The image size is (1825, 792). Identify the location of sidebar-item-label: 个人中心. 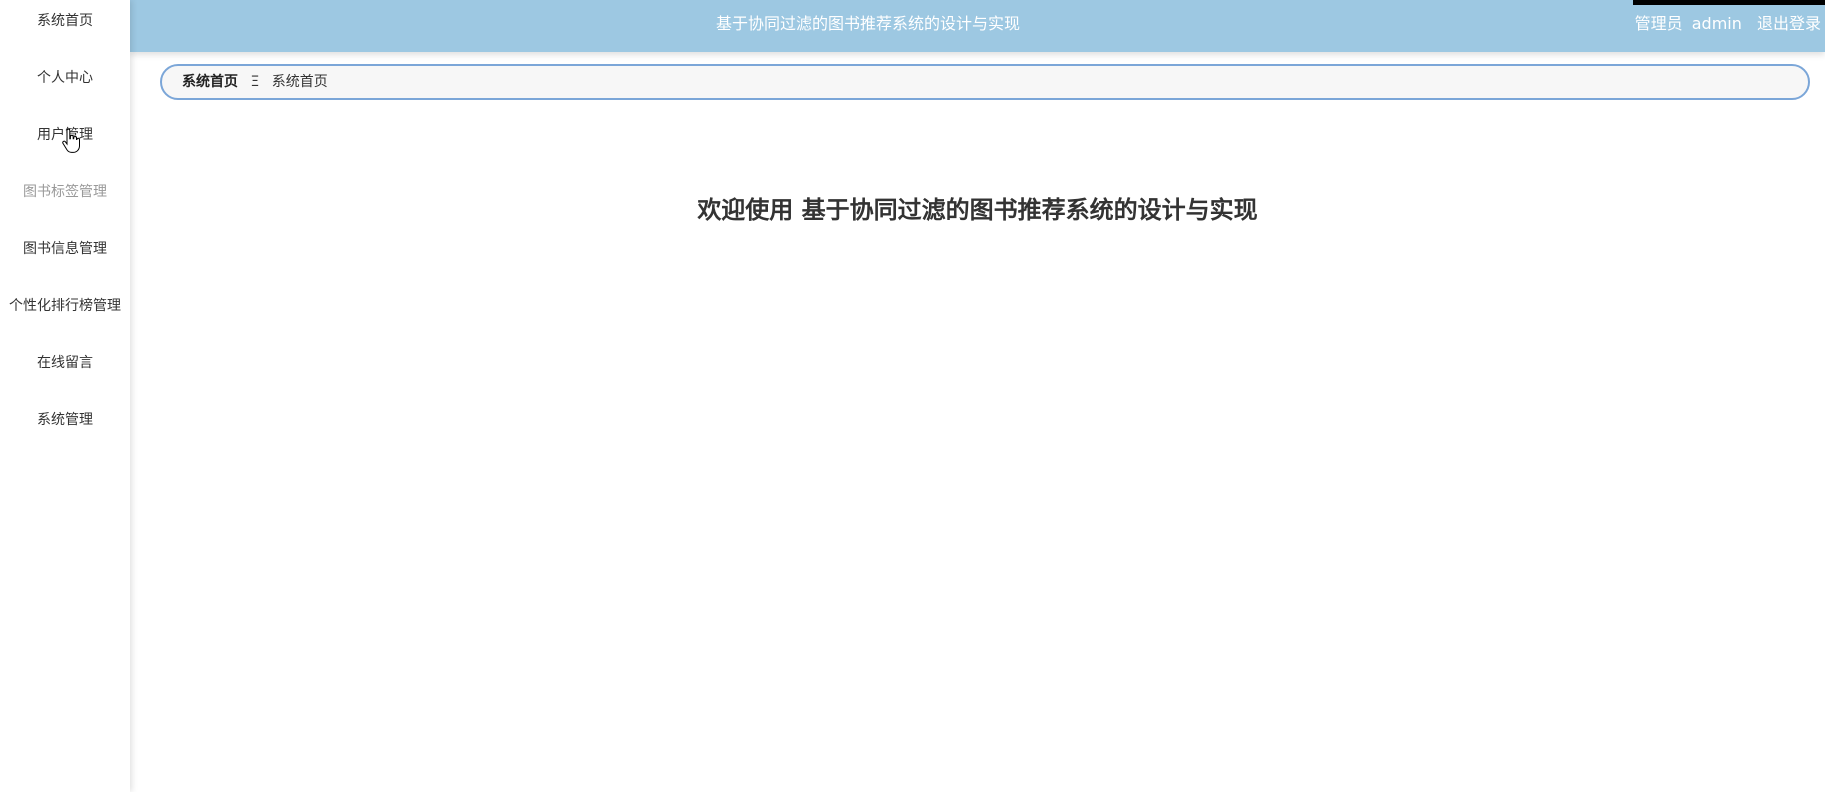
(65, 78).